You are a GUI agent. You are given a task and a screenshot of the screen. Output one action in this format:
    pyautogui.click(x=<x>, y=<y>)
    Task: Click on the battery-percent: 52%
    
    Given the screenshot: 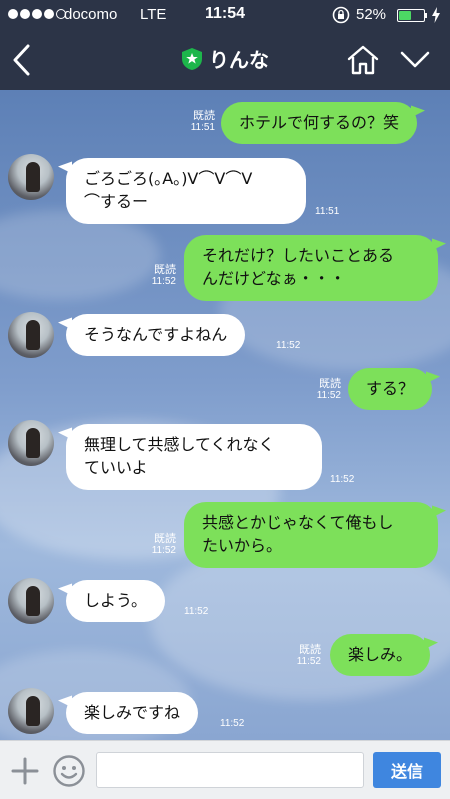 What is the action you would take?
    pyautogui.click(x=371, y=14)
    